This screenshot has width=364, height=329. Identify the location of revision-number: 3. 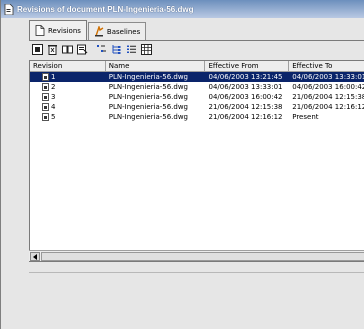
(53, 97).